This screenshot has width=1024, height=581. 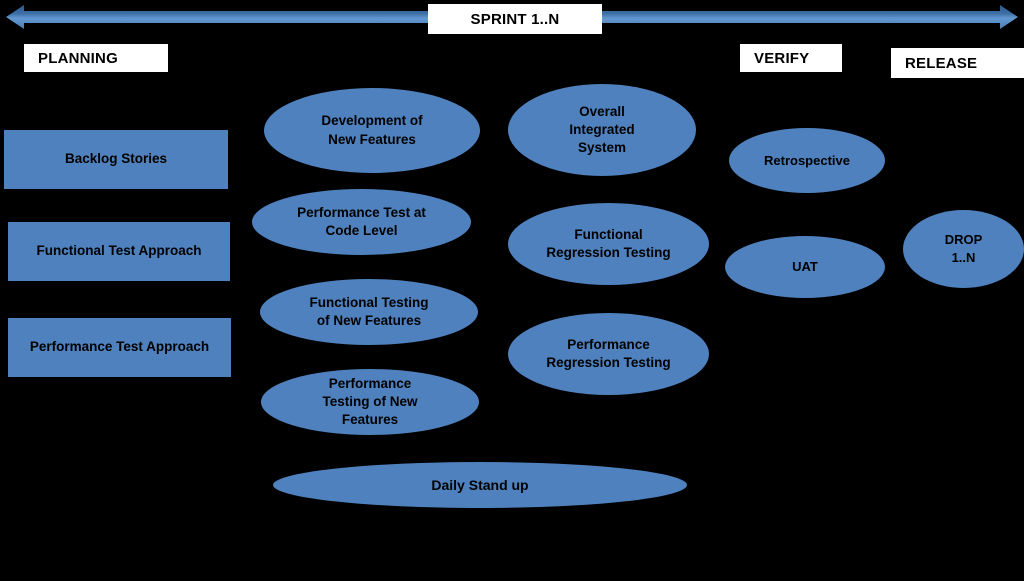 I want to click on activity-overall-integrated-system-label: Overall Integrated System, so click(x=602, y=129).